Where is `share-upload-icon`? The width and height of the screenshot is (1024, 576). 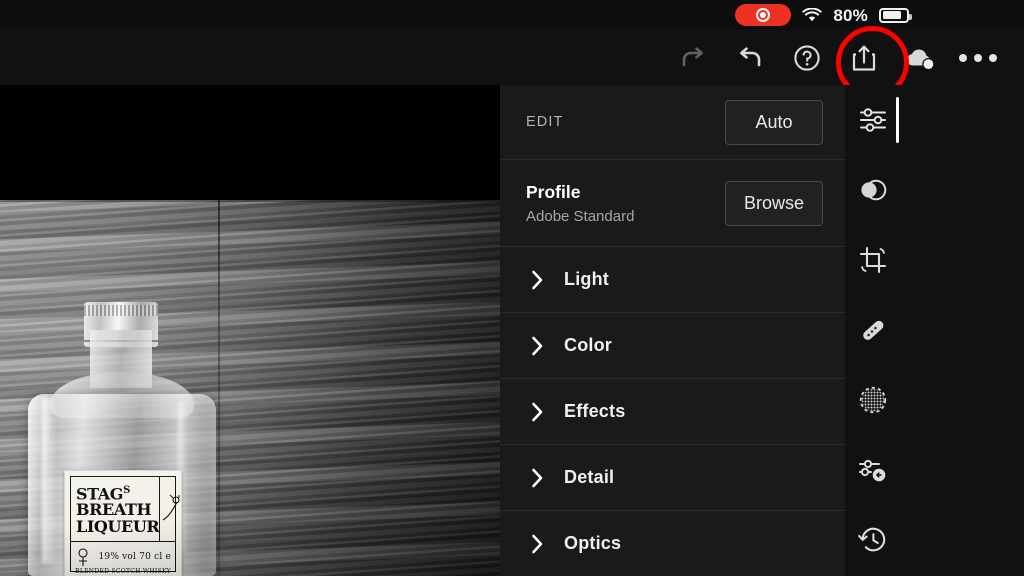
share-upload-icon is located at coordinates (863, 58).